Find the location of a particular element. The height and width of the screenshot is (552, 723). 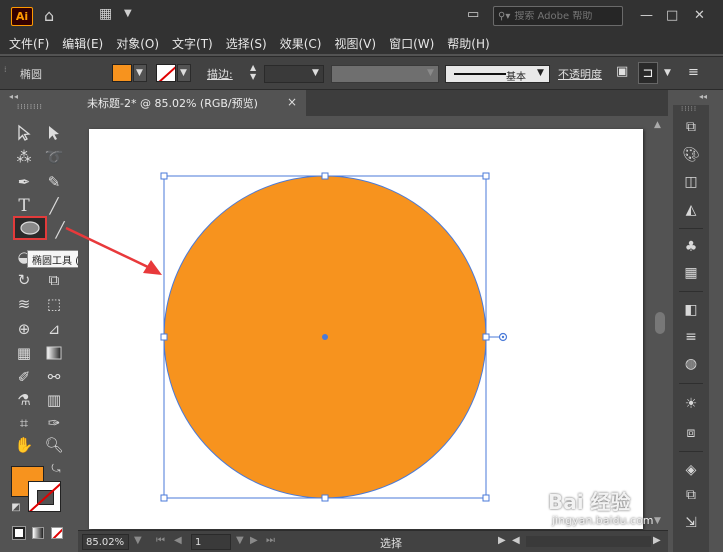

pen-tool-icon: ✒ is located at coordinates (24, 182).